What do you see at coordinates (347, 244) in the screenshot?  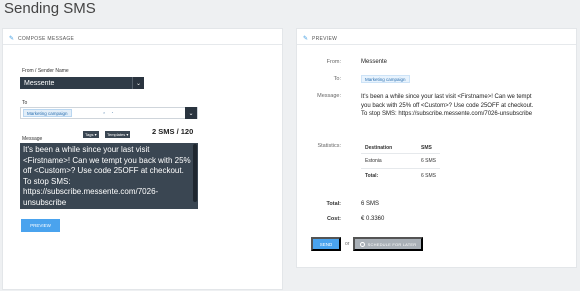 I see `or-text: or` at bounding box center [347, 244].